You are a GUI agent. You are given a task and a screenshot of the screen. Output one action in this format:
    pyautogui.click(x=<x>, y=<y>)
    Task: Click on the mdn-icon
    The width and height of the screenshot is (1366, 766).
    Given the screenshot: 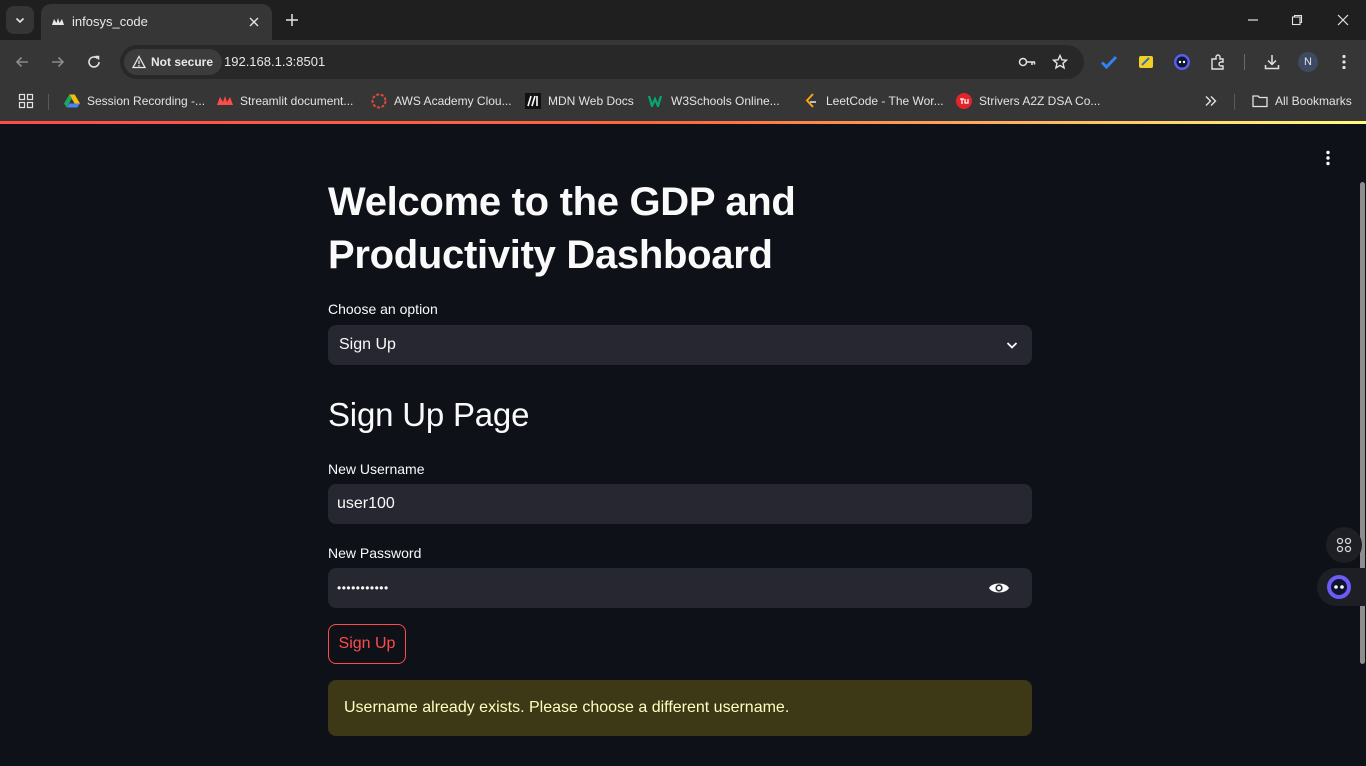 What is the action you would take?
    pyautogui.click(x=533, y=101)
    